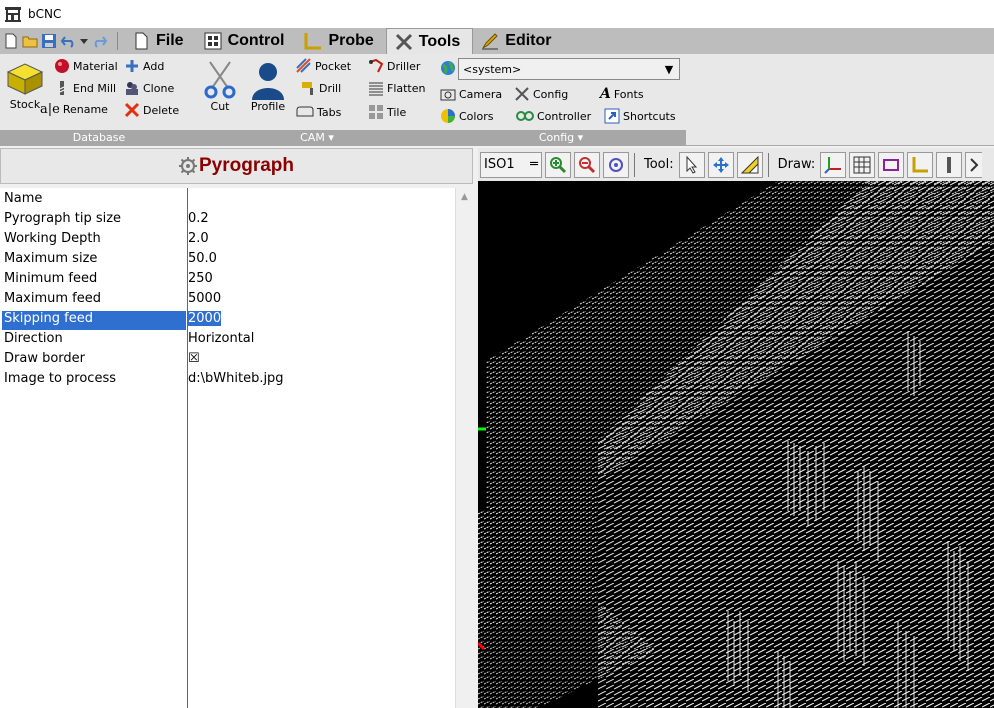 Image resolution: width=994 pixels, height=708 pixels. Describe the element at coordinates (86, 66) in the screenshot. I see `material-button: Material` at that location.